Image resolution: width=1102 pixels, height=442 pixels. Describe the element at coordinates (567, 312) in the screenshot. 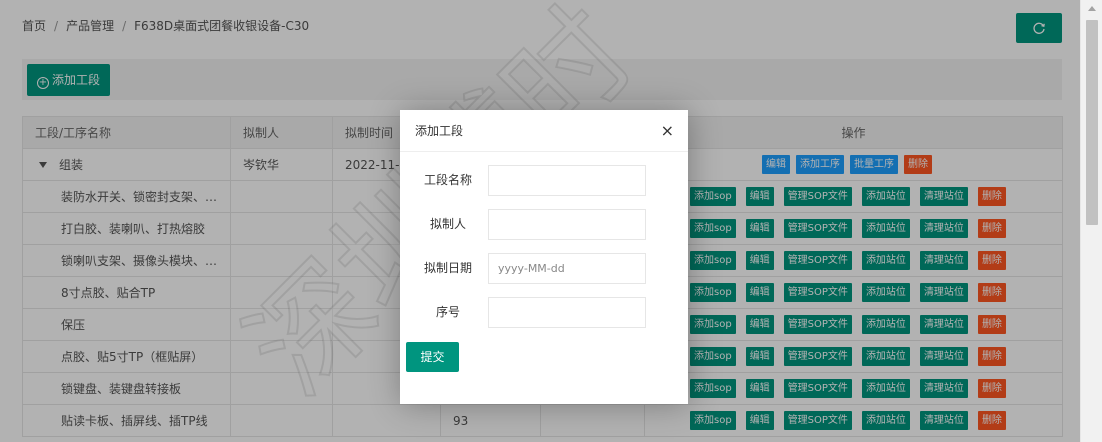

I see `seq-input` at that location.